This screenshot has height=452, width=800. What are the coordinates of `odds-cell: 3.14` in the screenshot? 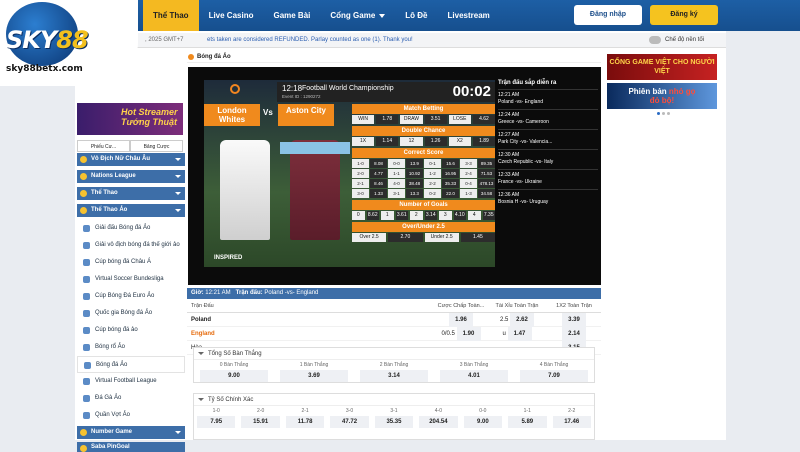 It's located at (394, 376).